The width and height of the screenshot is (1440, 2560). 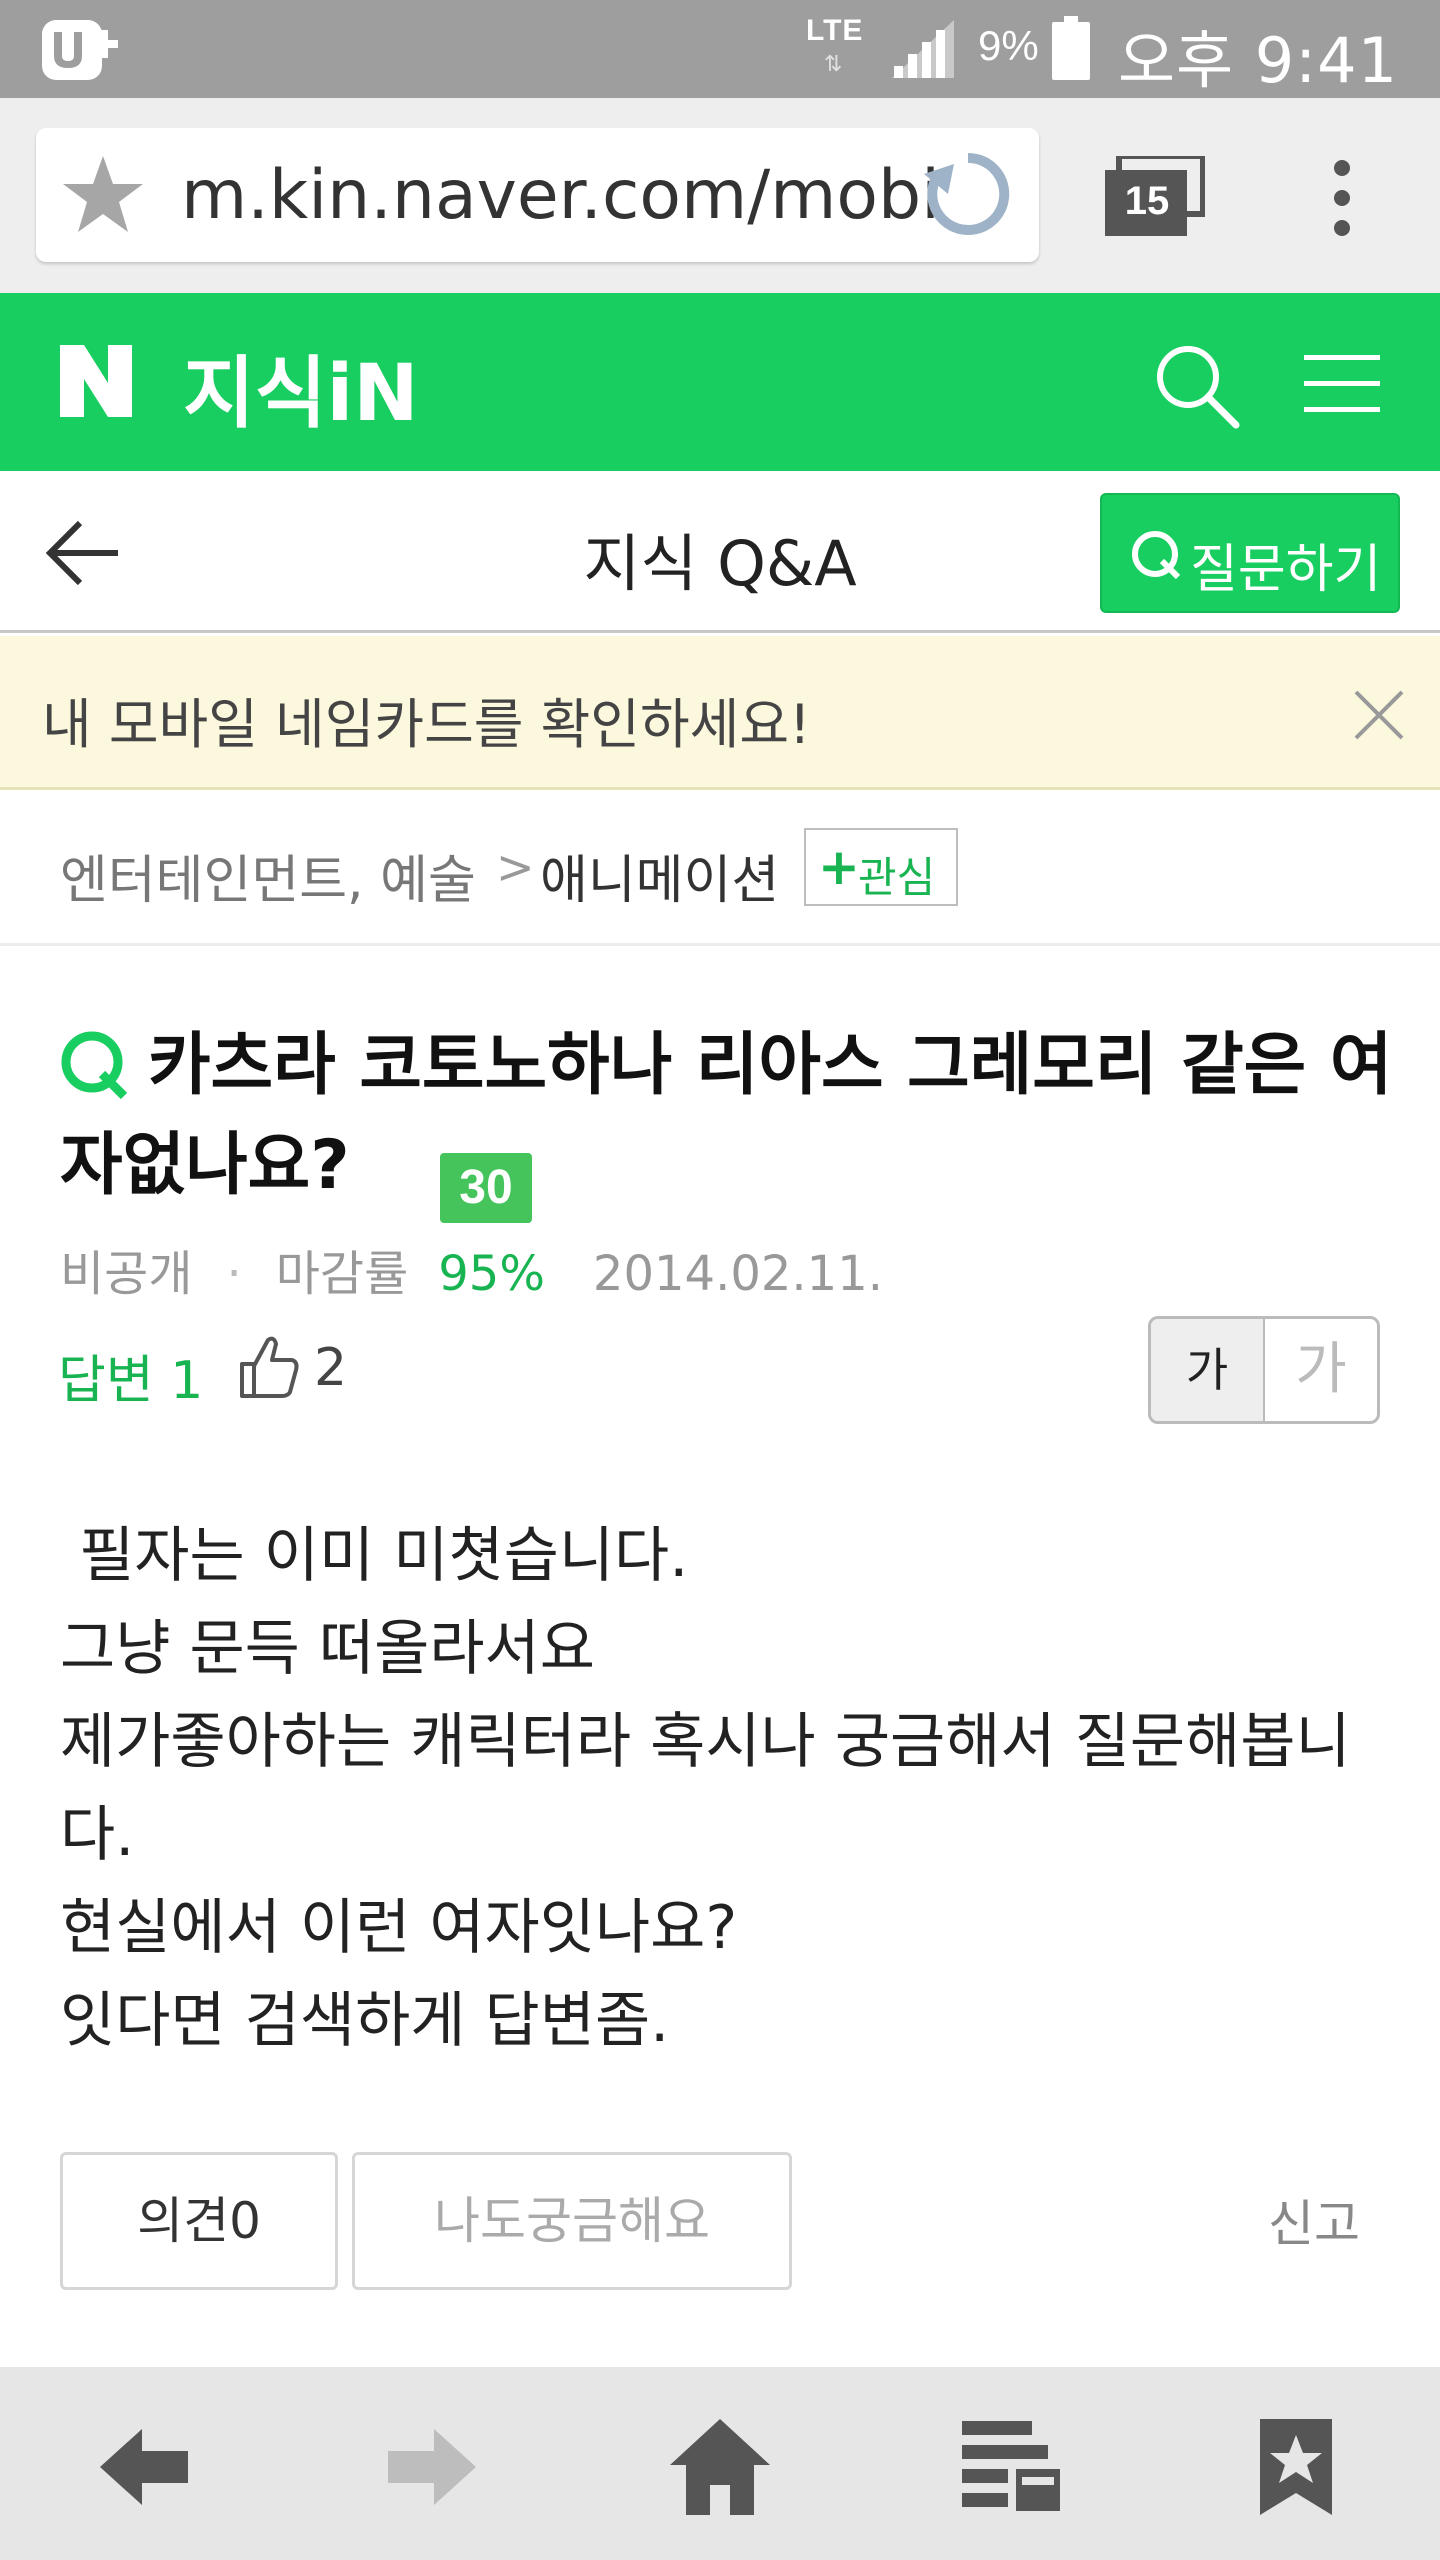 I want to click on overflow-menu-icon, so click(x=1342, y=198).